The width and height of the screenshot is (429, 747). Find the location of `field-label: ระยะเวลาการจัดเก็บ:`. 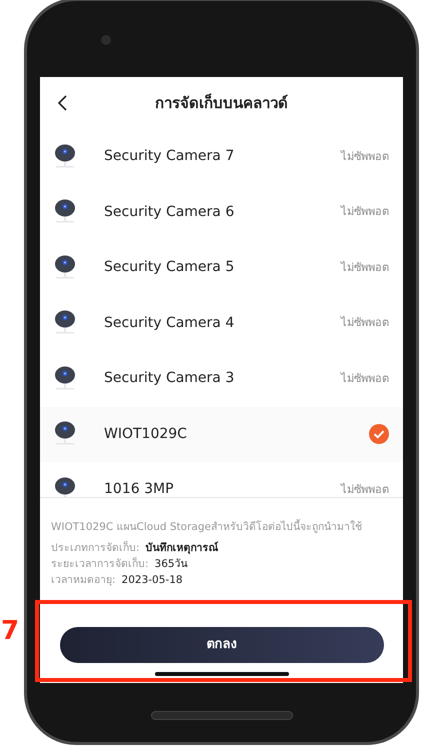

field-label: ระยะเวลาการจัดเก็บ: is located at coordinates (100, 564).